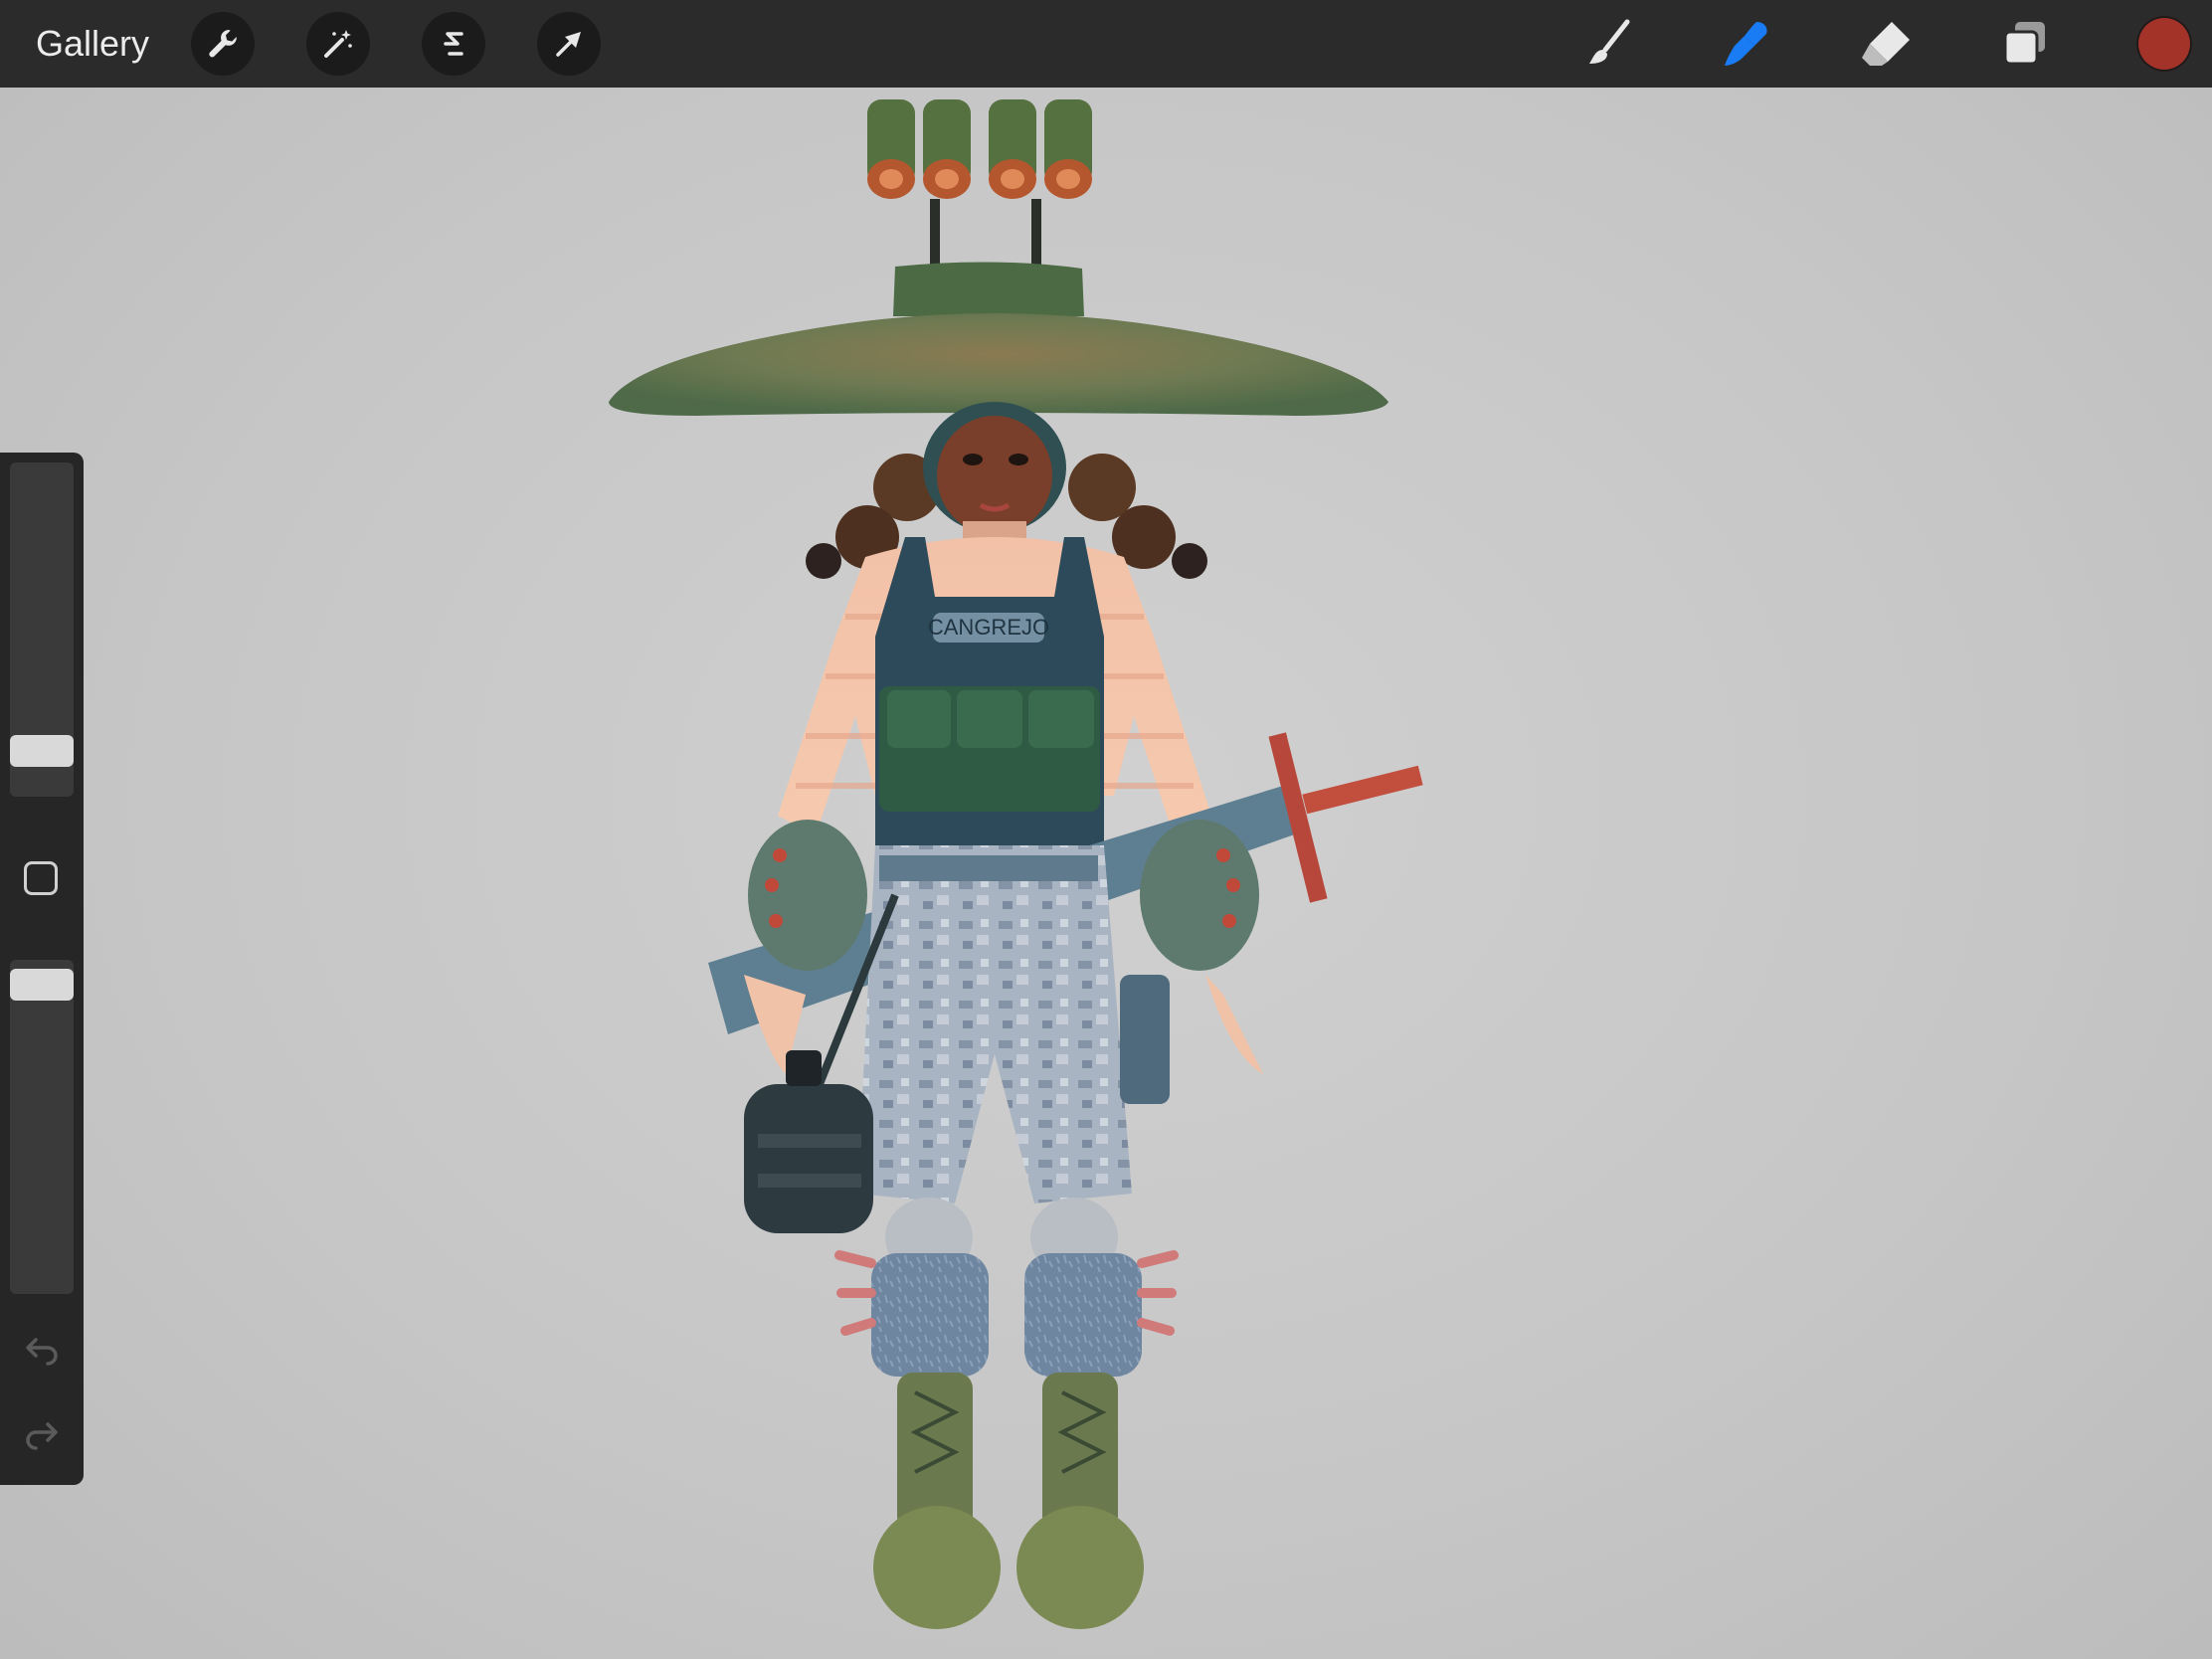 This screenshot has height=1659, width=2212. I want to click on actions-button, so click(223, 44).